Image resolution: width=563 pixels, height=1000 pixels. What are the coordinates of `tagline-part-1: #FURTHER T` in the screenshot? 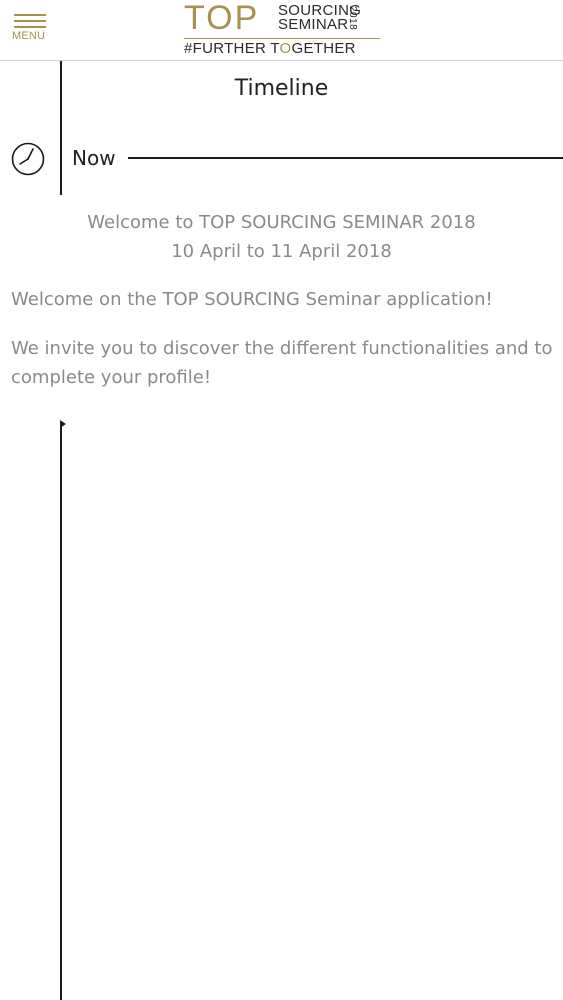 It's located at (232, 48).